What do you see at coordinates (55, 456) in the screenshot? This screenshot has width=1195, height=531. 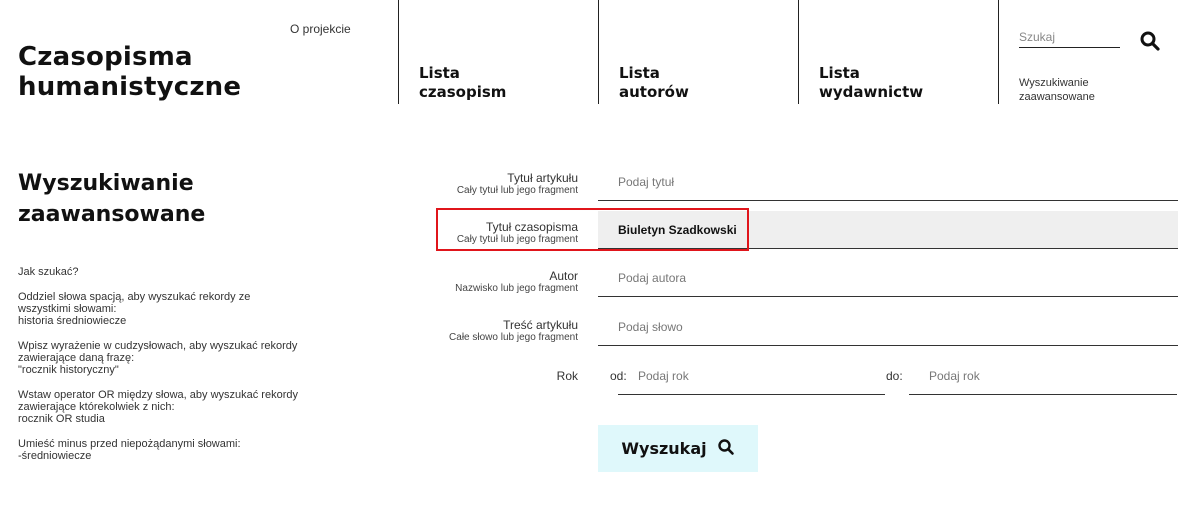 I see `help-example: -średniowiecze` at bounding box center [55, 456].